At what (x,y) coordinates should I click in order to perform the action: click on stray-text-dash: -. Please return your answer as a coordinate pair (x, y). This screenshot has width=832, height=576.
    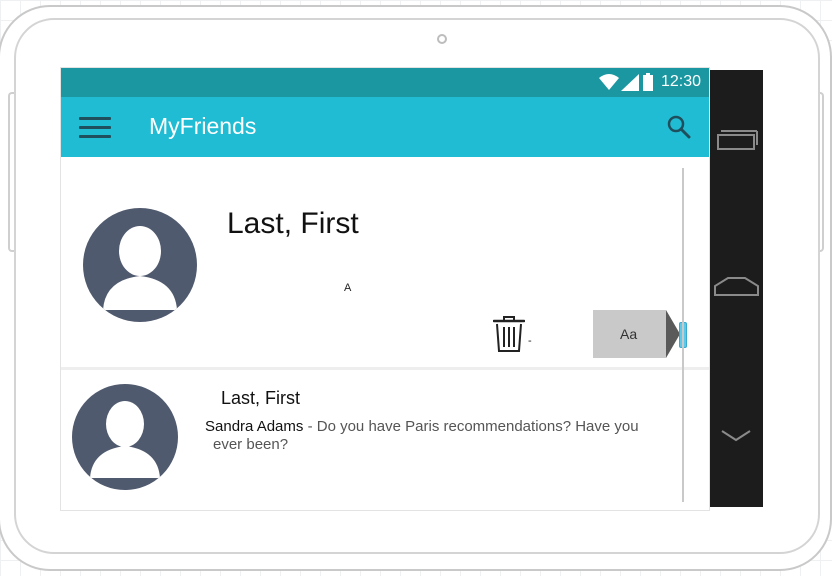
    Looking at the image, I should click on (530, 341).